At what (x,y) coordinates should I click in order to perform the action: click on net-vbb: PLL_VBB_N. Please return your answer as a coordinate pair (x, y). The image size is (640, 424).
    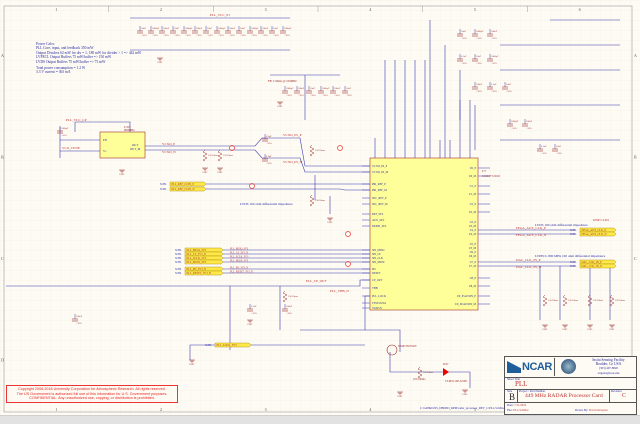
    Looking at the image, I should click on (339, 291).